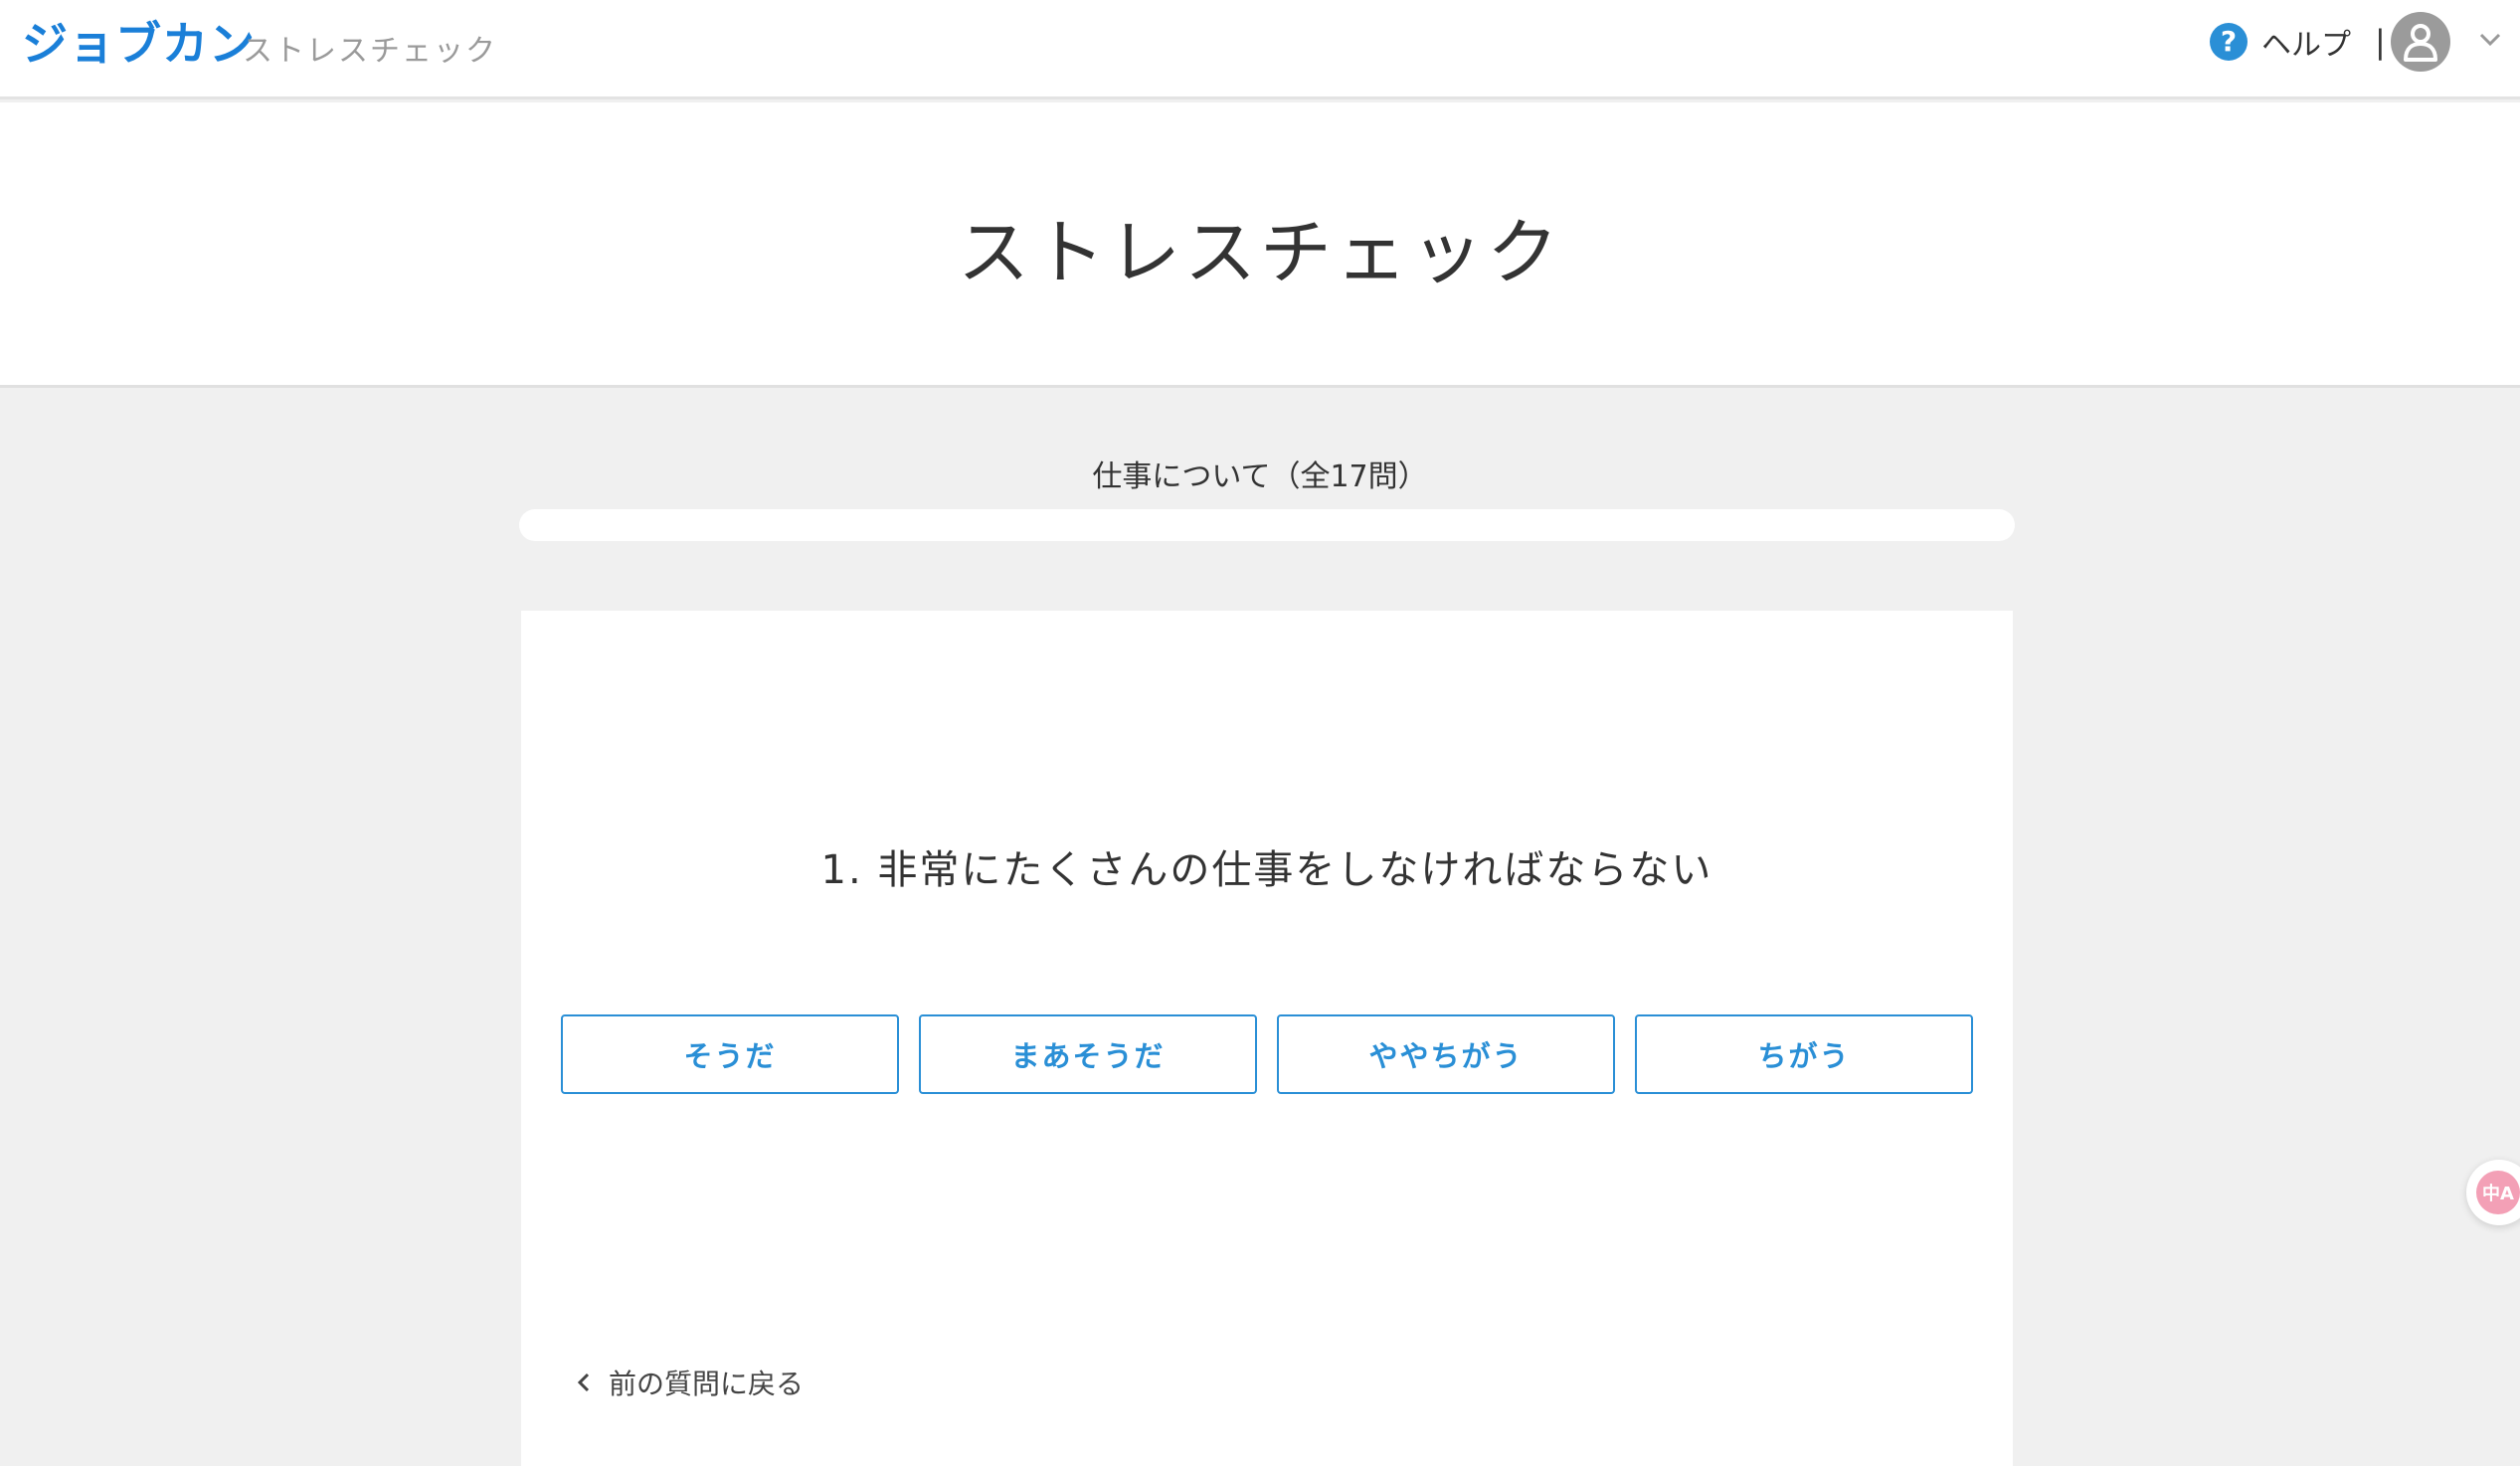 Image resolution: width=2520 pixels, height=1466 pixels. I want to click on brand-logo: ジョブカン, so click(139, 41).